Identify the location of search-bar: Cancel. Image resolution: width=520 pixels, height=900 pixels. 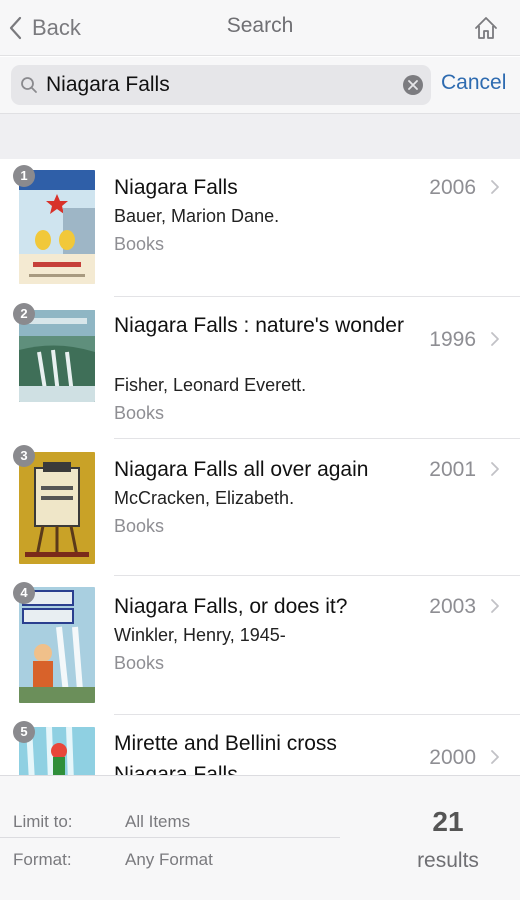
(260, 85).